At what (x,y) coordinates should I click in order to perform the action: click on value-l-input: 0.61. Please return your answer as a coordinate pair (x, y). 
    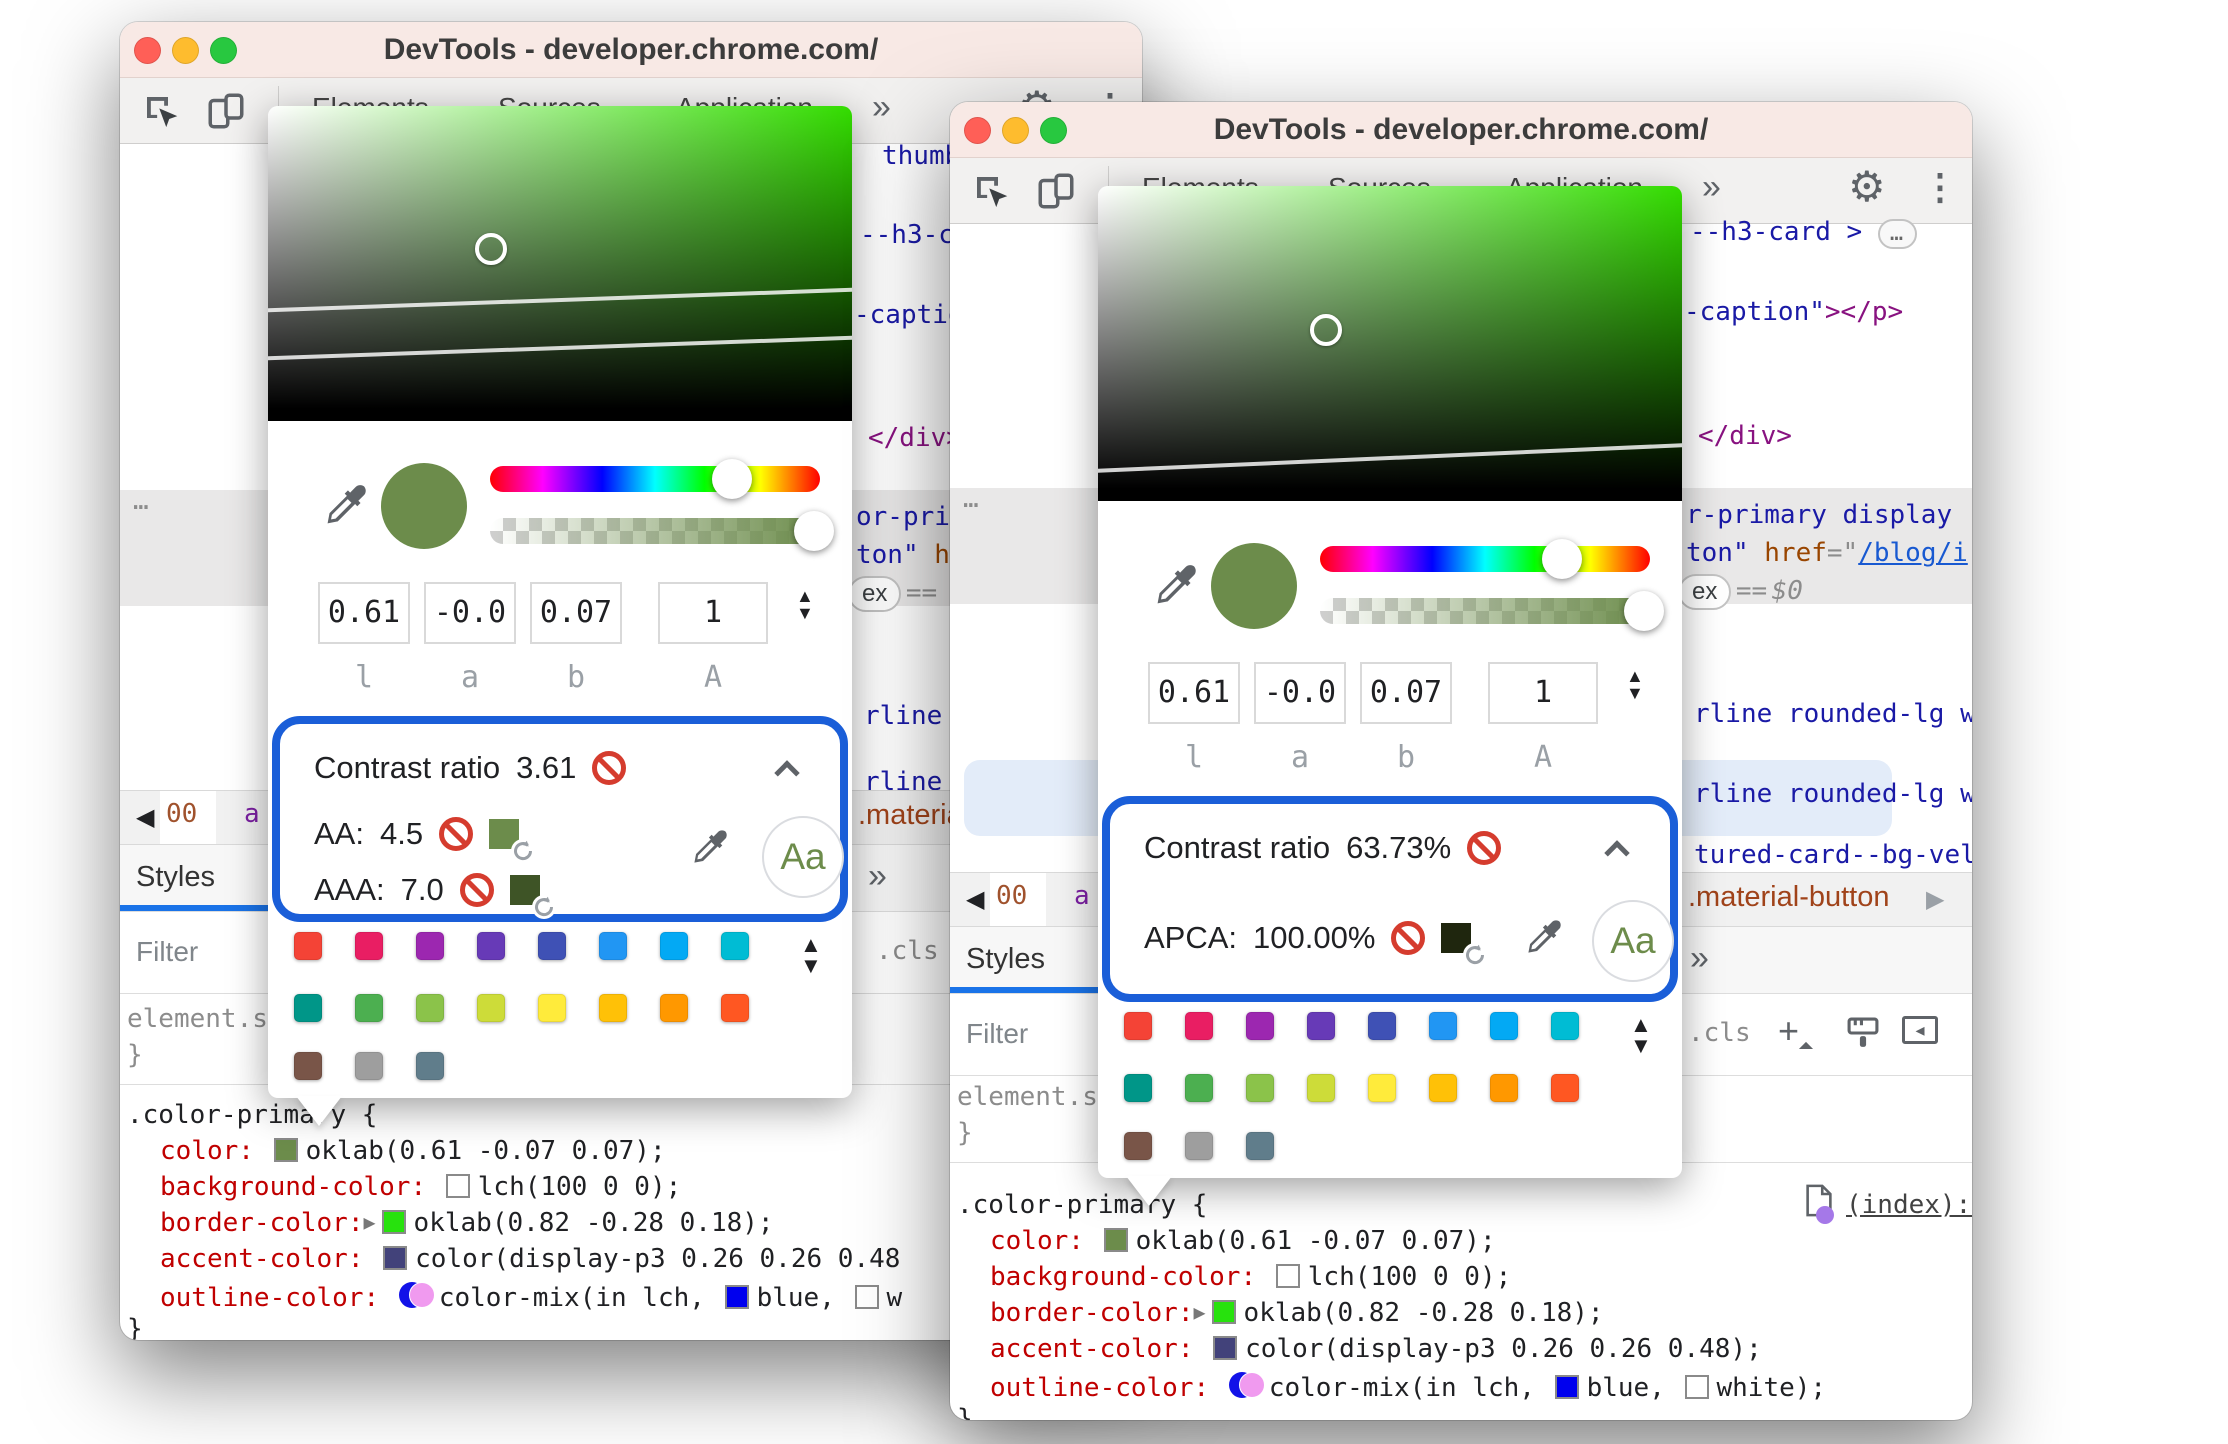
    Looking at the image, I should click on (1194, 693).